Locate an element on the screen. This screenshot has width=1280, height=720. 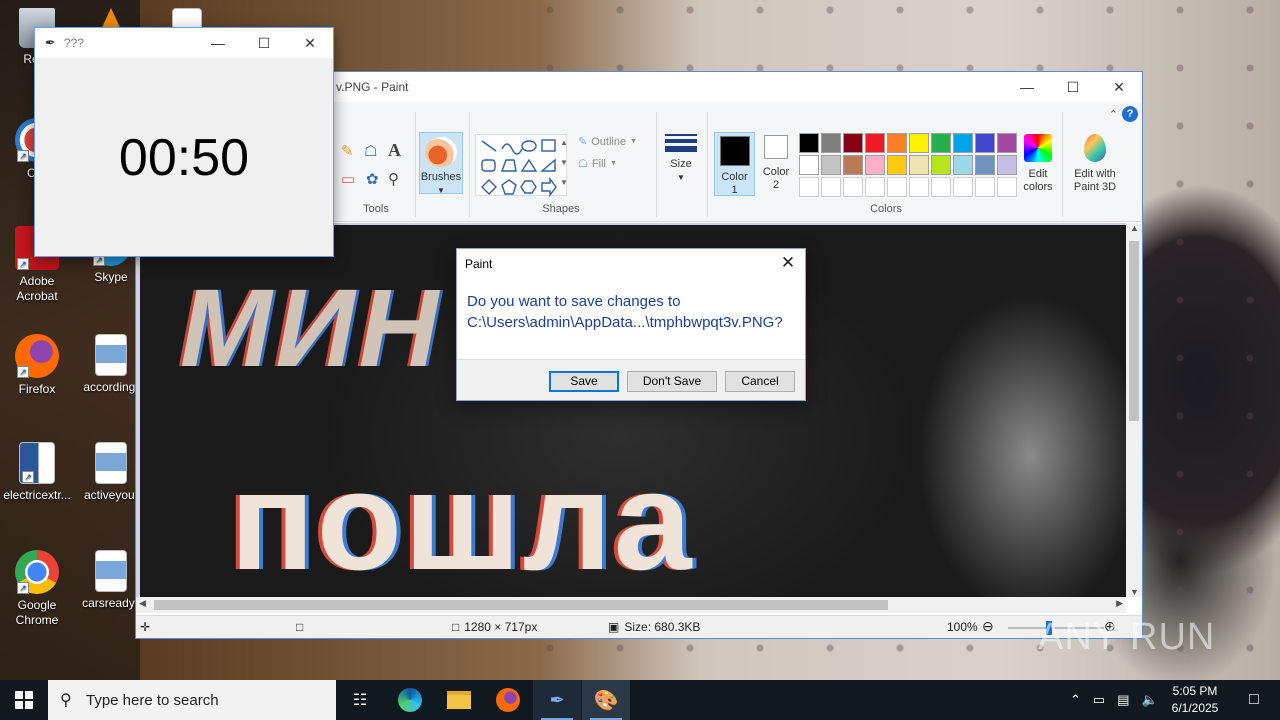
size-button: Size ▼ is located at coordinates (681, 159).